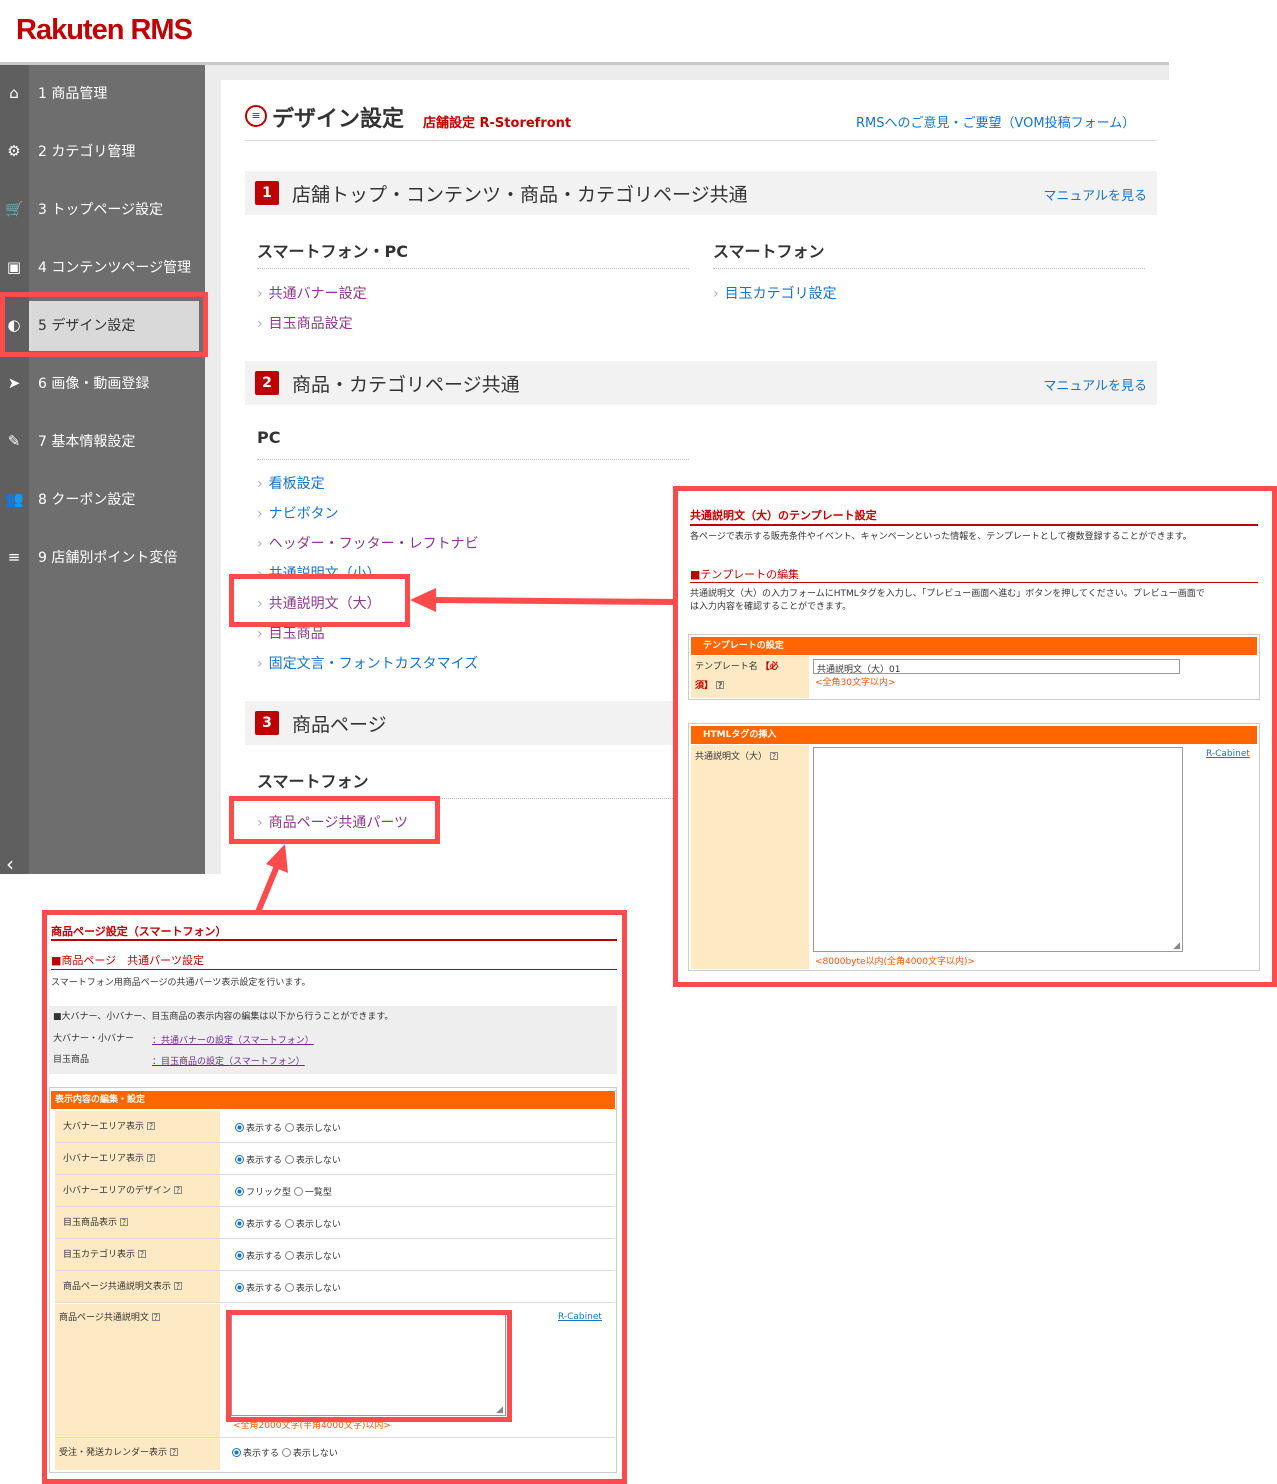 This screenshot has height=1484, width=1277. I want to click on calendar-radio-group: 表示する 表示しない, so click(285, 1454).